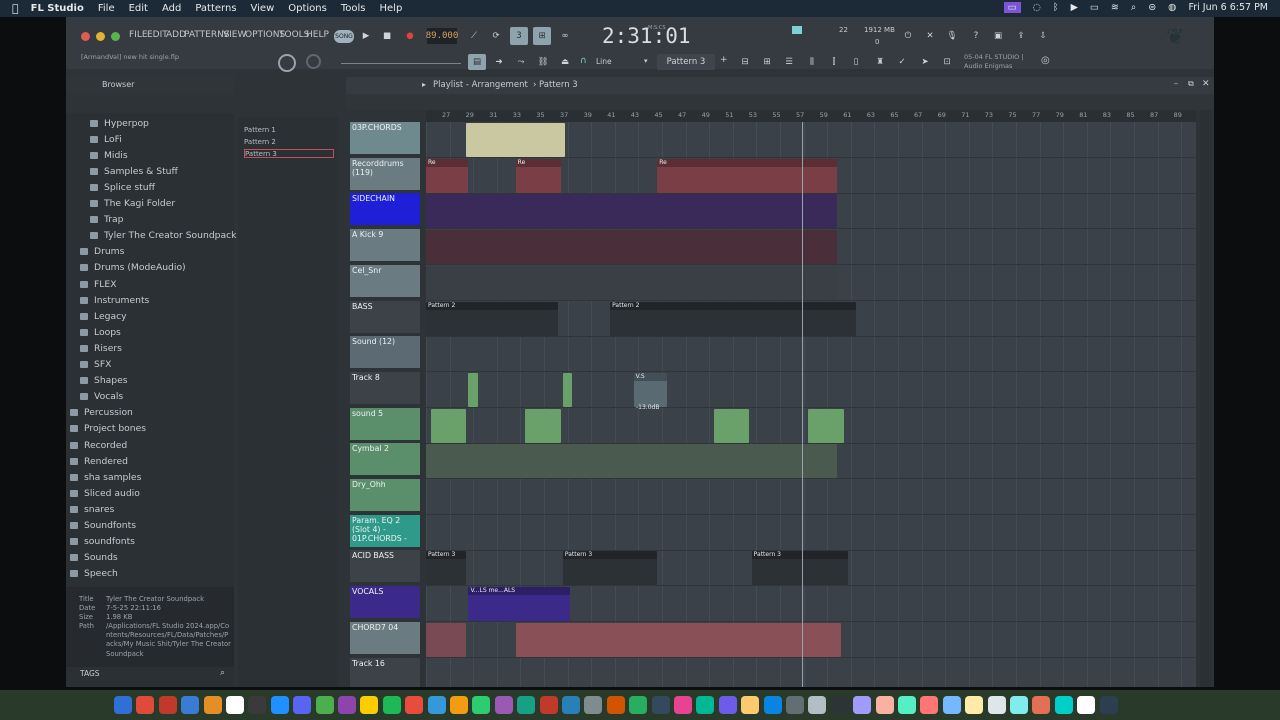  I want to click on close-playlist-icon: ✕, so click(1206, 84).